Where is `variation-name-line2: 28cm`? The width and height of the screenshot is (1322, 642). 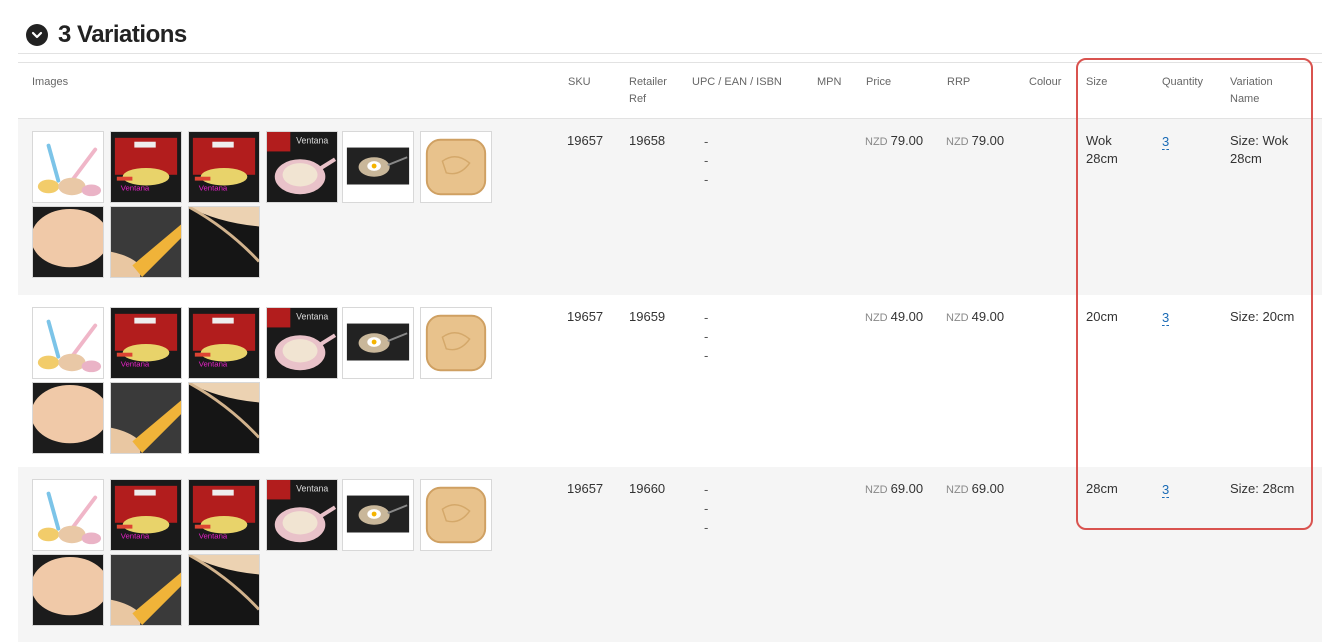 variation-name-line2: 28cm is located at coordinates (1246, 158).